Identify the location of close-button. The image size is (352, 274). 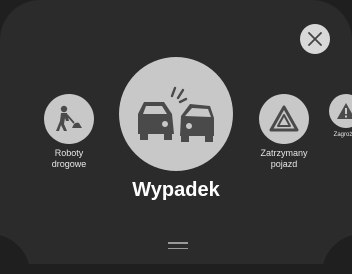
(315, 39).